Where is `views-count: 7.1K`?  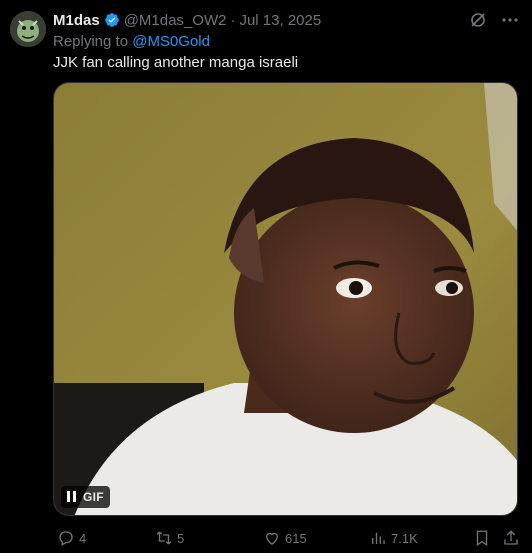 views-count: 7.1K is located at coordinates (404, 538).